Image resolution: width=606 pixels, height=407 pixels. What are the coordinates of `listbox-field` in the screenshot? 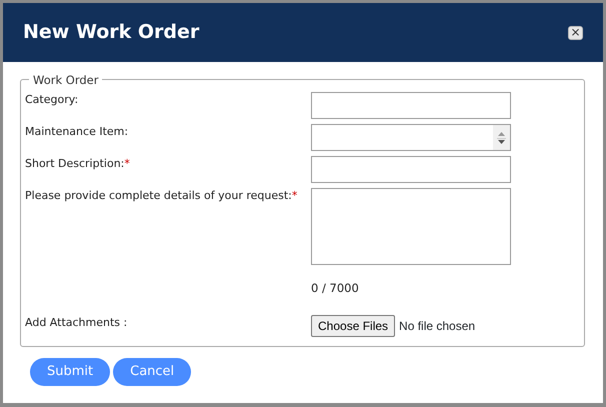 It's located at (411, 137).